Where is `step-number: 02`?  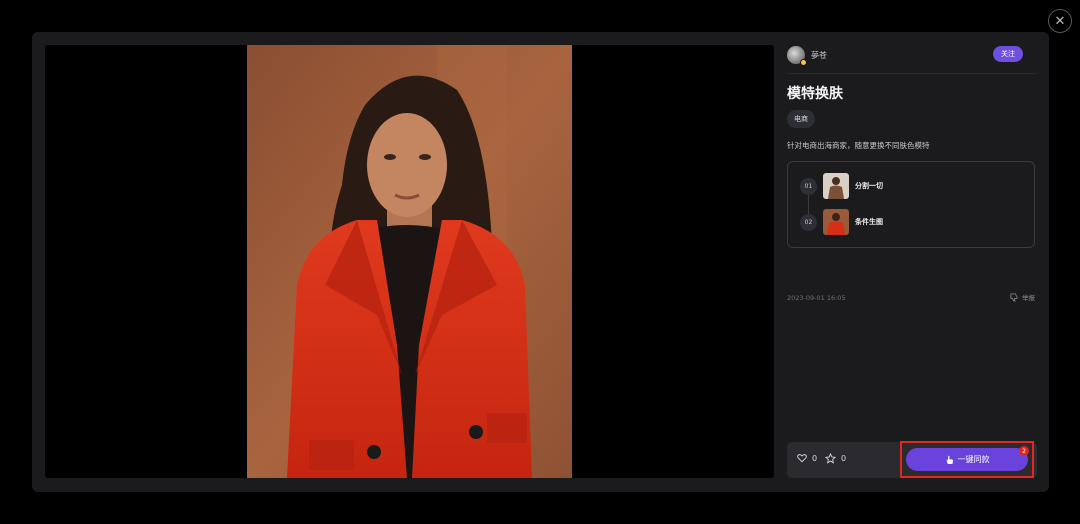
step-number: 02 is located at coordinates (808, 222).